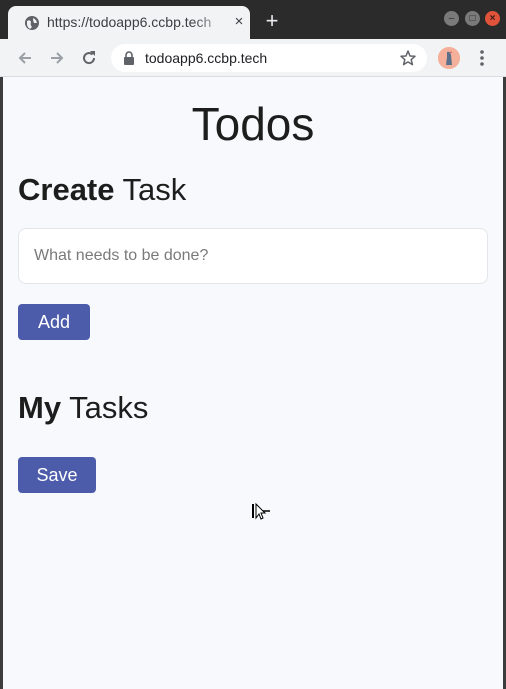 The height and width of the screenshot is (689, 506). What do you see at coordinates (253, 124) in the screenshot?
I see `page-title: Todos` at bounding box center [253, 124].